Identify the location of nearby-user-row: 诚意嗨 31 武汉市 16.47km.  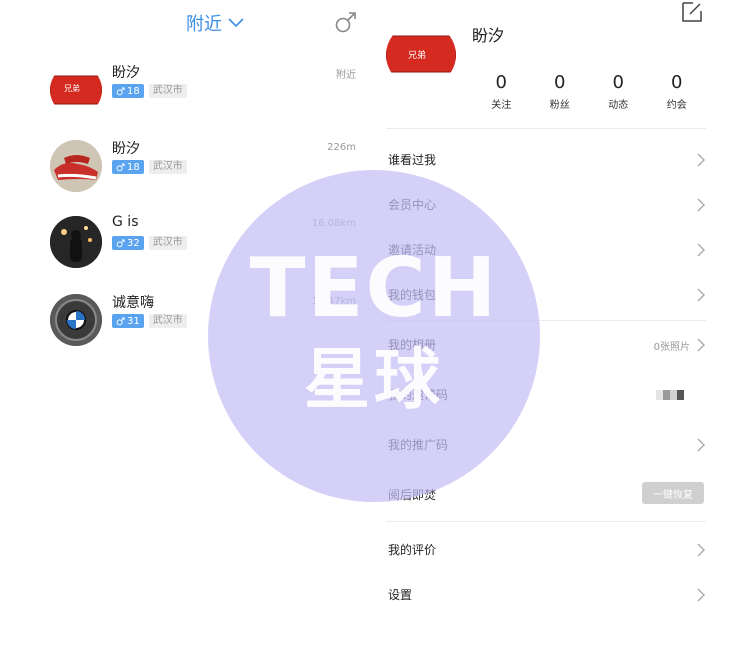
(184, 322).